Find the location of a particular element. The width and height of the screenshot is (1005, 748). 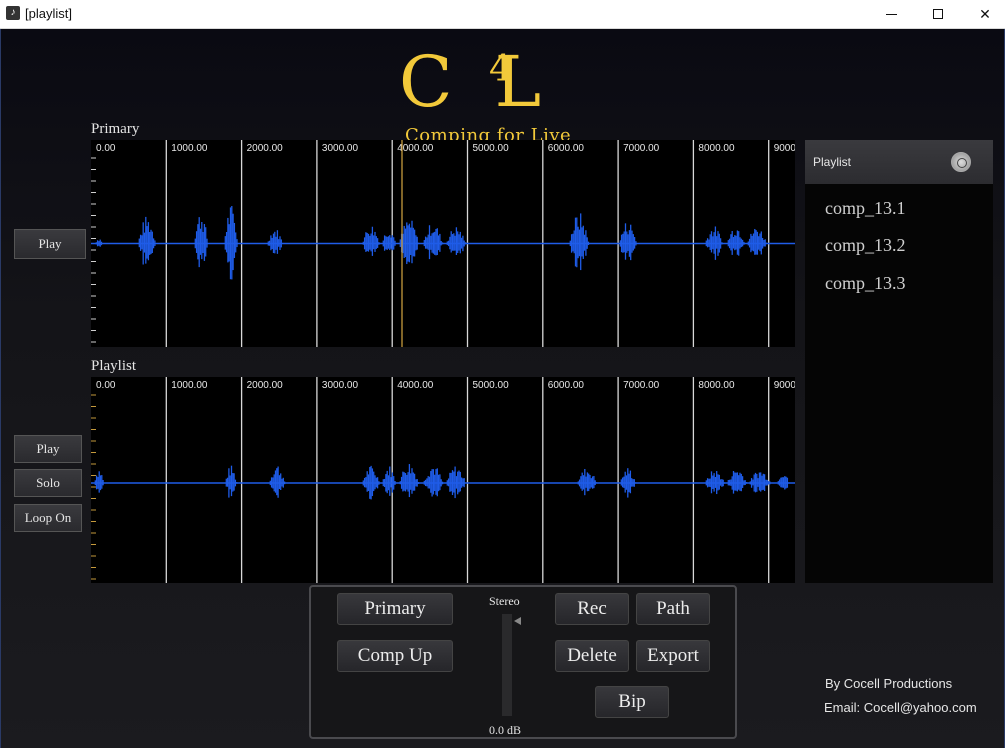

close-icon: ✕ is located at coordinates (985, 13).